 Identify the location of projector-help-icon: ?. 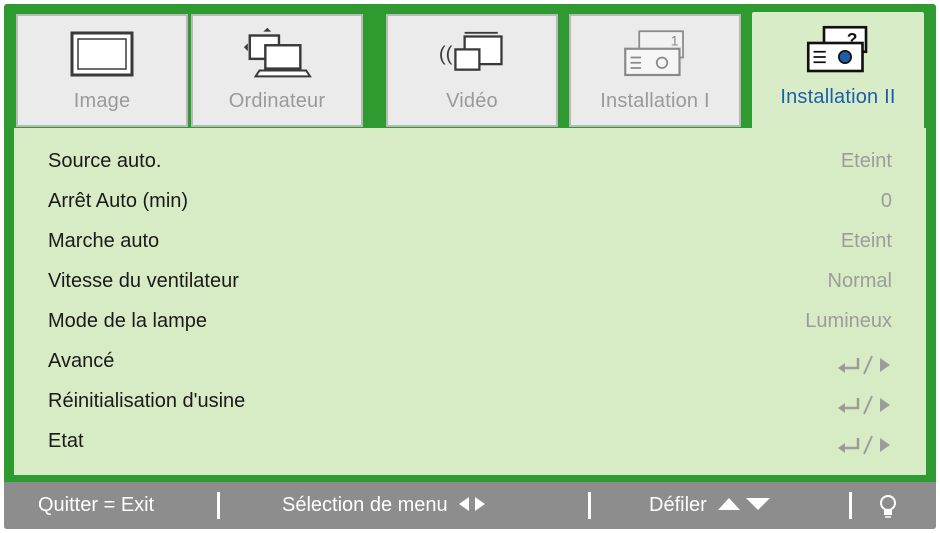
(838, 50).